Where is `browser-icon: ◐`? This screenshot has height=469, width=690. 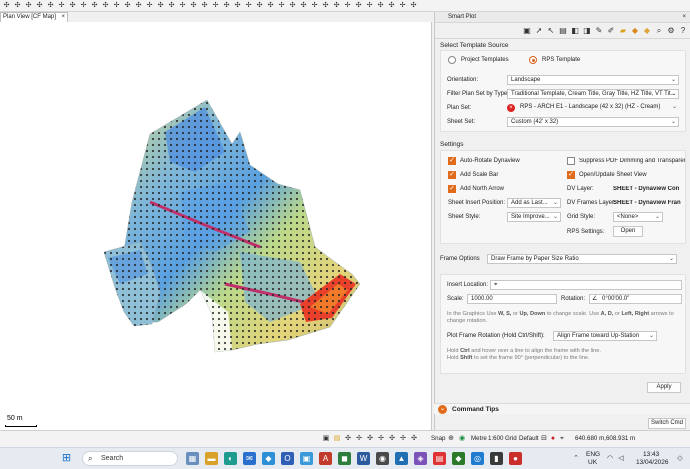 browser-icon: ◐ is located at coordinates (230, 458).